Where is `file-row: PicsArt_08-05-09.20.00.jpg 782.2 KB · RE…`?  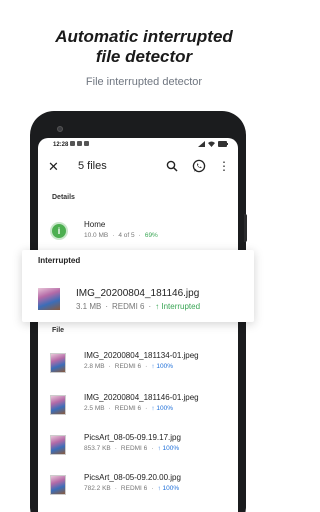
file-row: PicsArt_08-05-09.20.00.jpg 782.2 KB · RE… is located at coordinates (140, 485).